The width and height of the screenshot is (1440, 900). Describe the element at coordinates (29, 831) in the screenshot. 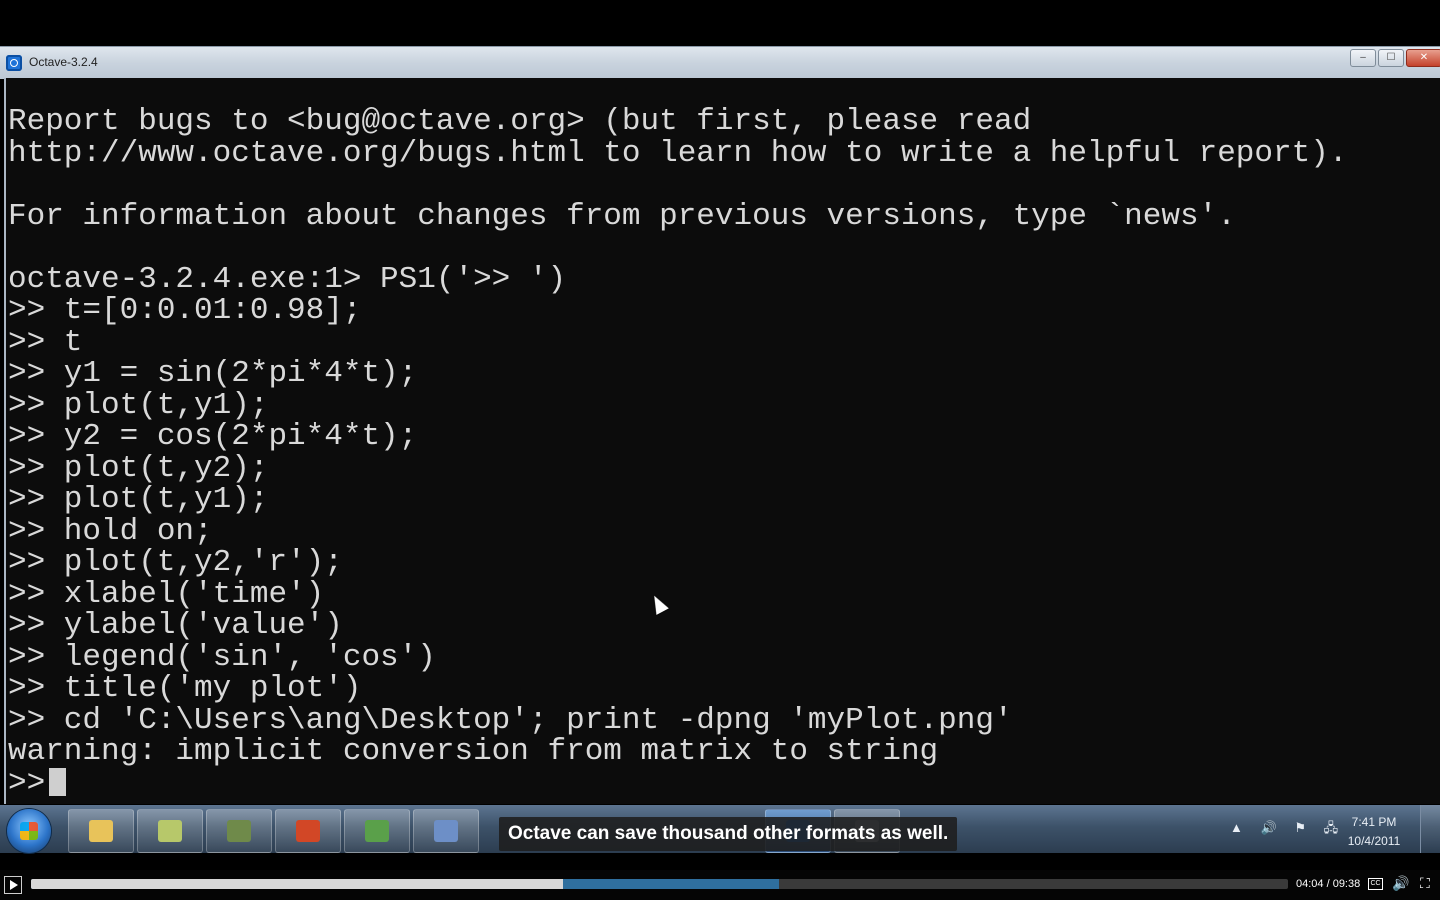

I see `start-button` at that location.